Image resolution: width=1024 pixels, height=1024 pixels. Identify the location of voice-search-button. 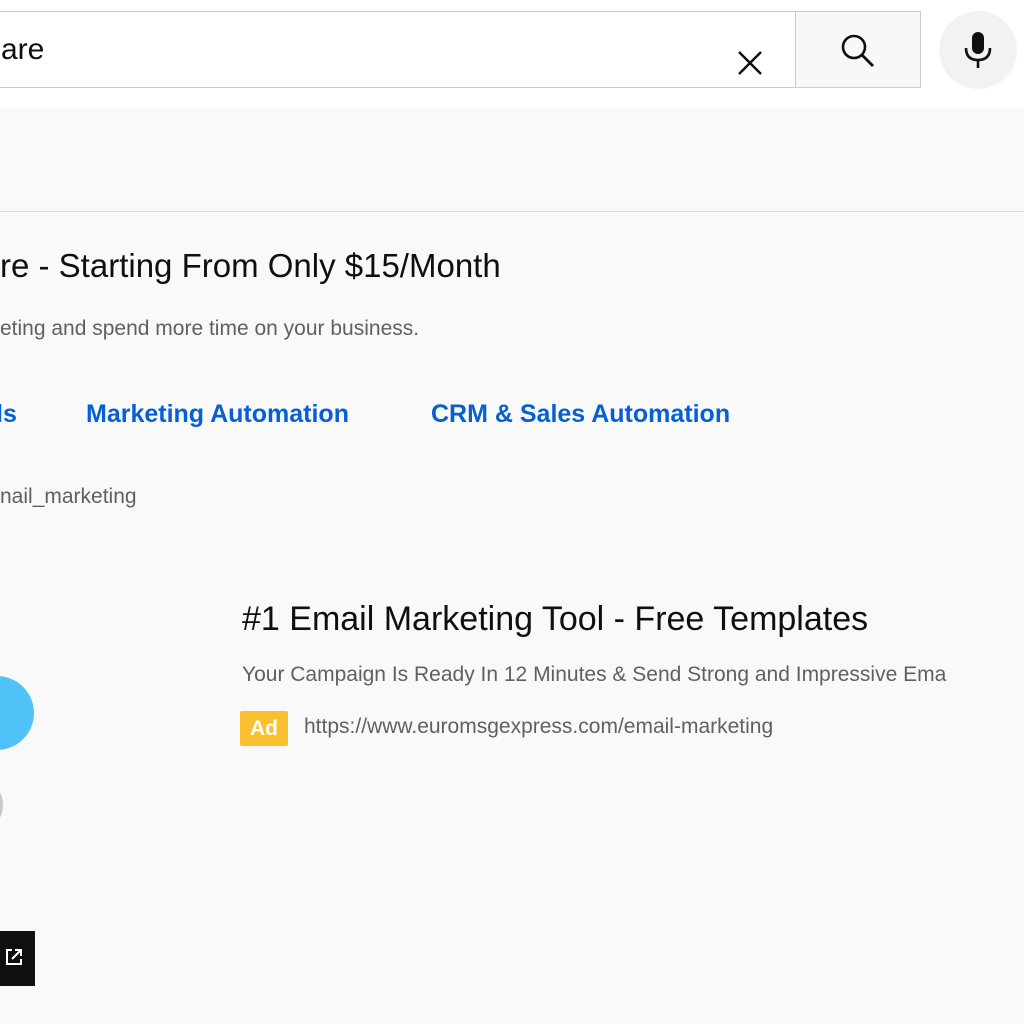
(978, 50).